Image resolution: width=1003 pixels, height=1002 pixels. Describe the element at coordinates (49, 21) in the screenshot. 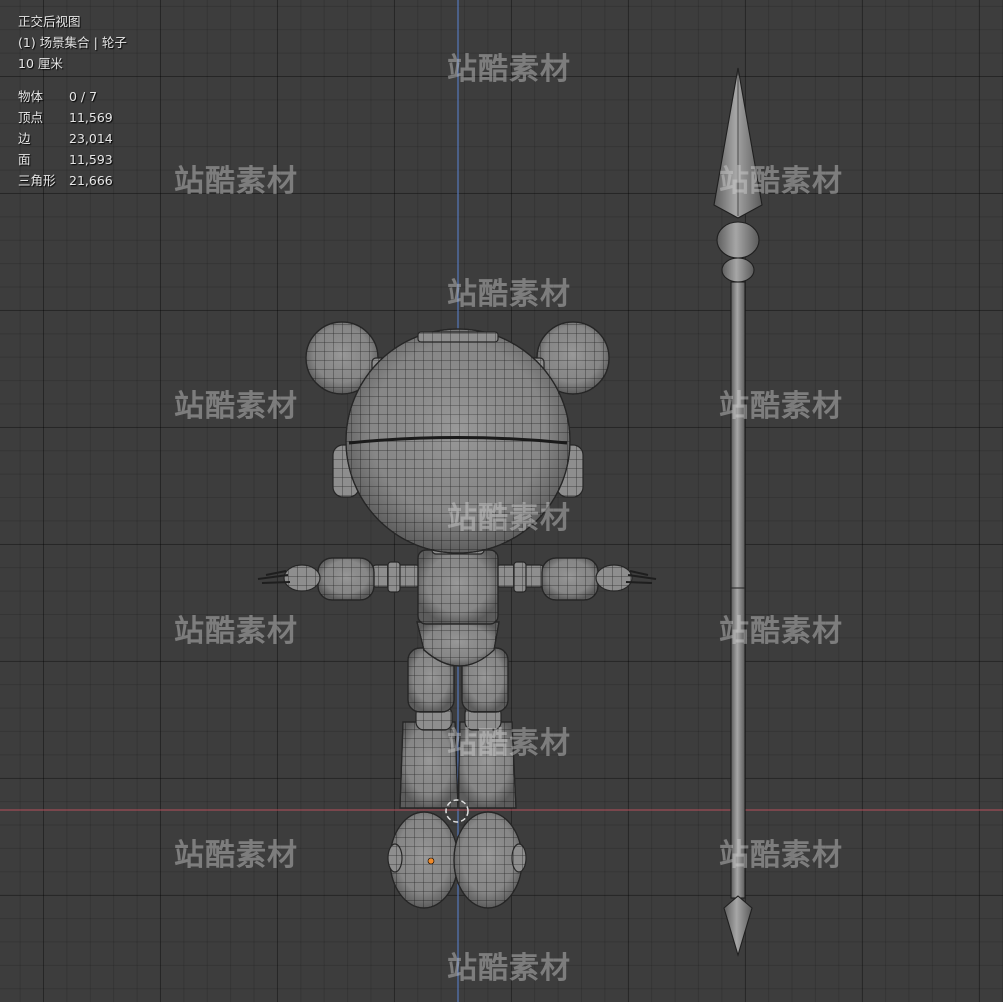

I see `view-name-label: 正交后视图` at that location.